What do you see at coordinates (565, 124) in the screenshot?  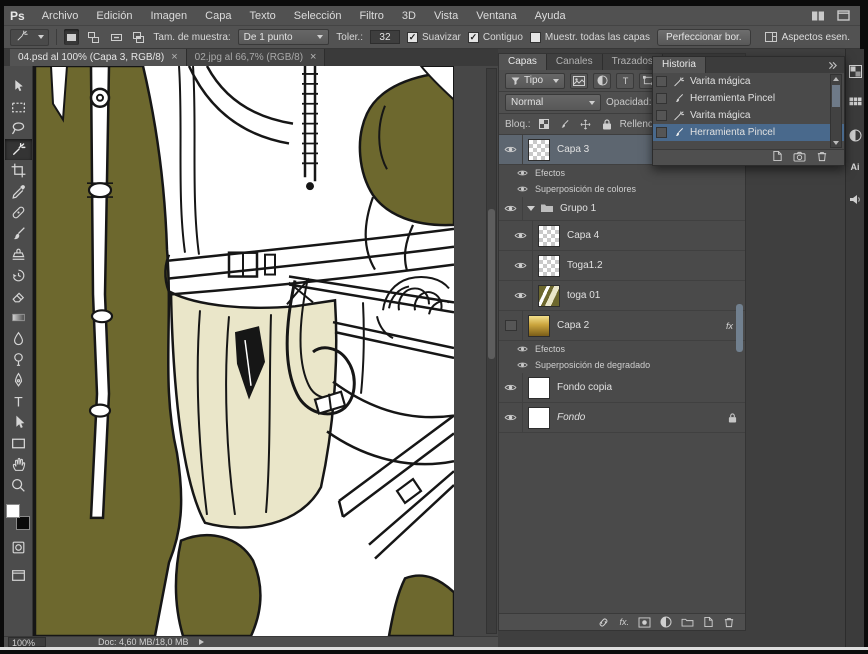 I see `lock-pixels-icon` at bounding box center [565, 124].